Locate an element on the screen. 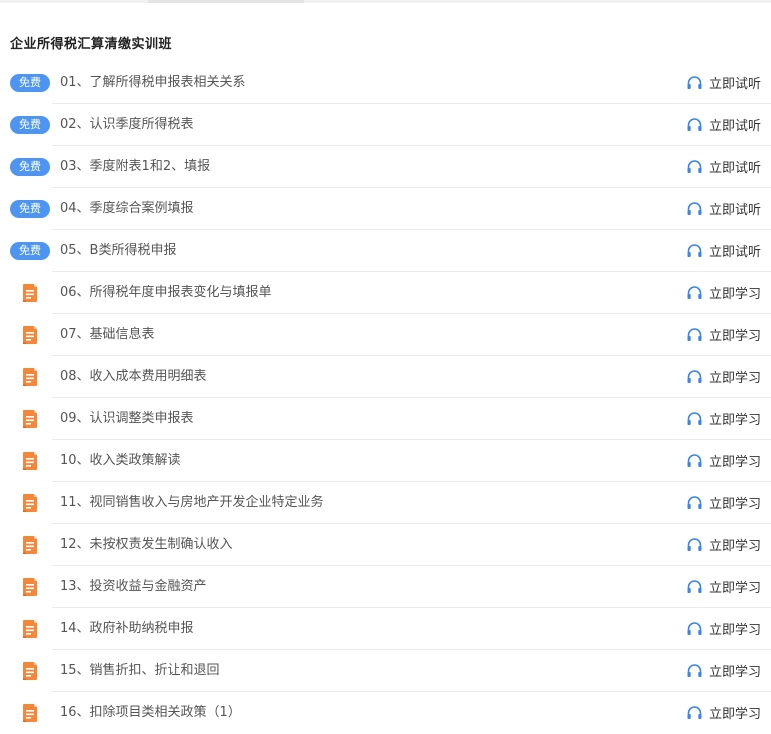 The height and width of the screenshot is (734, 771). lesson-row: 11、视同销售收入与房地产开发企业特定业务 立即学习 is located at coordinates (397, 503).